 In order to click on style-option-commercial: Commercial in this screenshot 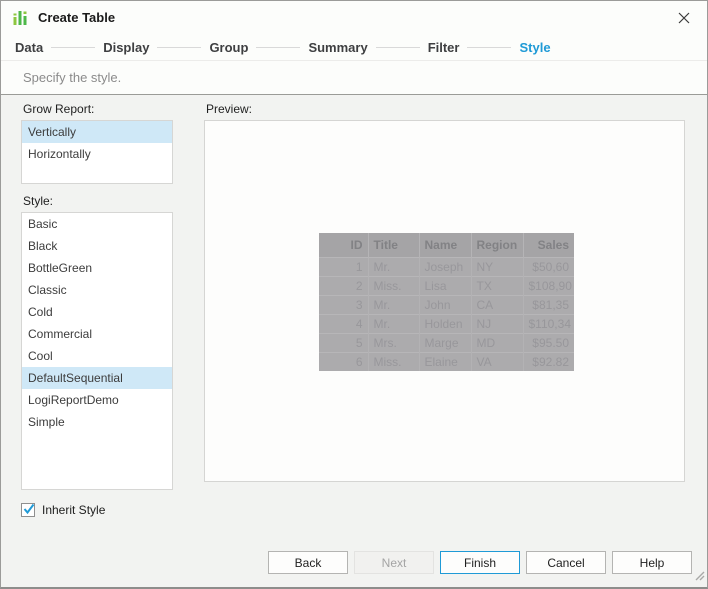, I will do `click(97, 334)`.